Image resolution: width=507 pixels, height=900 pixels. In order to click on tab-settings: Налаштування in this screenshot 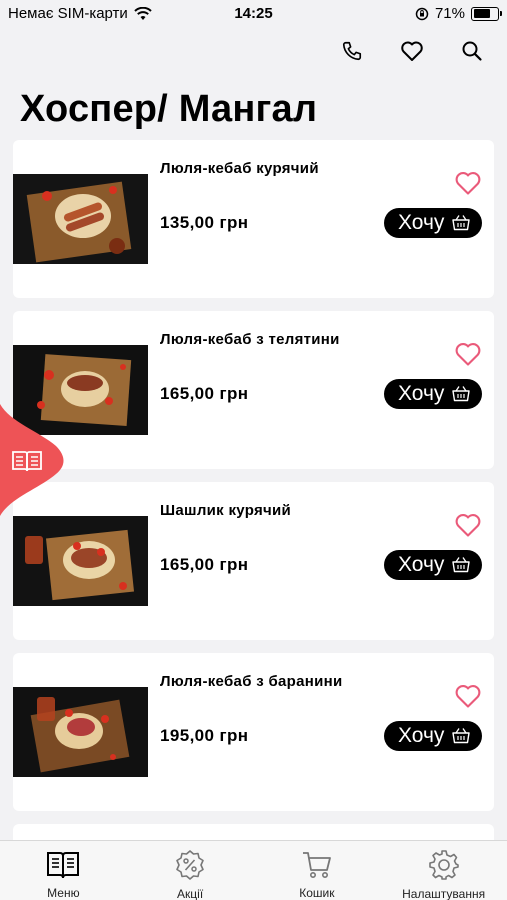, I will do `click(443, 870)`.